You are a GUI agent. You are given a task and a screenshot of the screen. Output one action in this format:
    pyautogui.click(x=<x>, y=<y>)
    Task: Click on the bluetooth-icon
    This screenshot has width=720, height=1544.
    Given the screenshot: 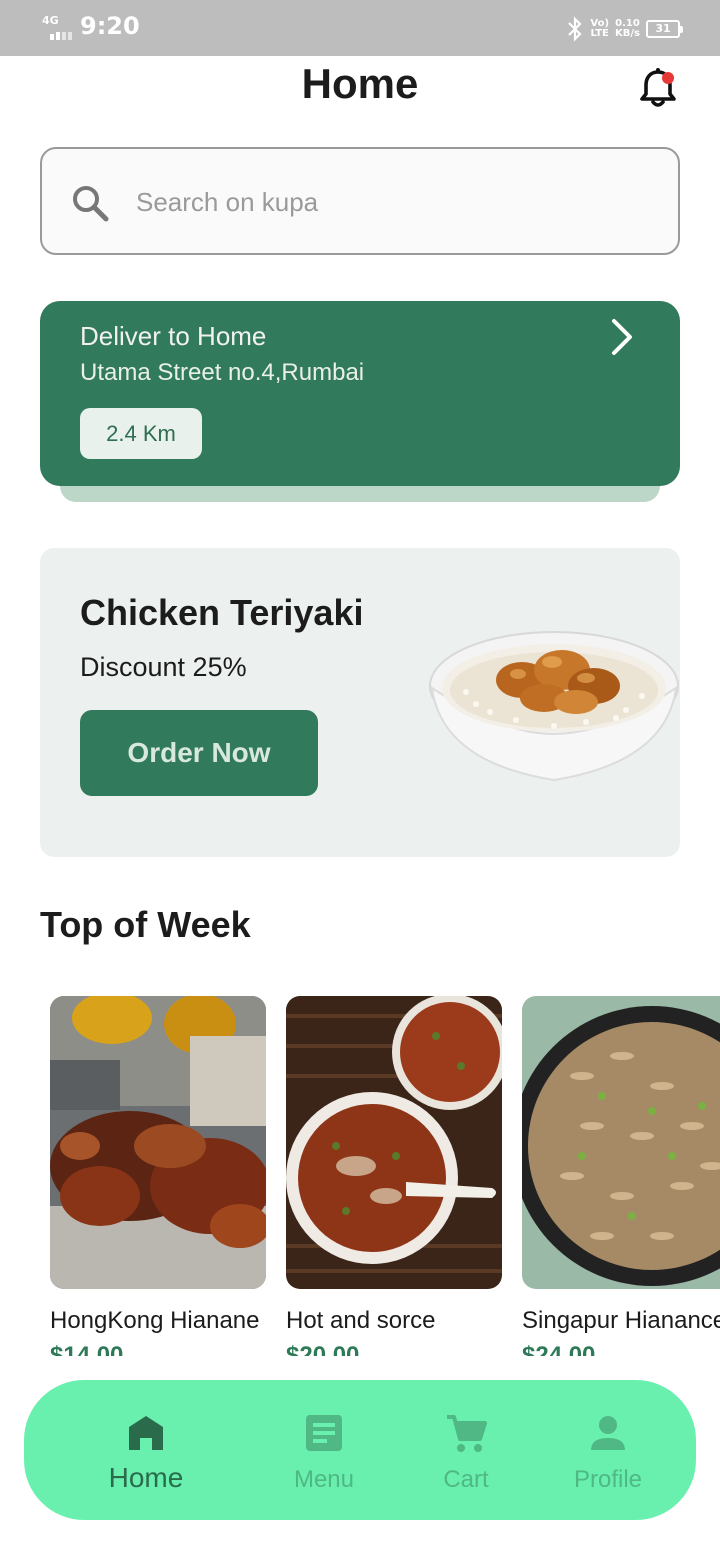 What is the action you would take?
    pyautogui.click(x=575, y=29)
    